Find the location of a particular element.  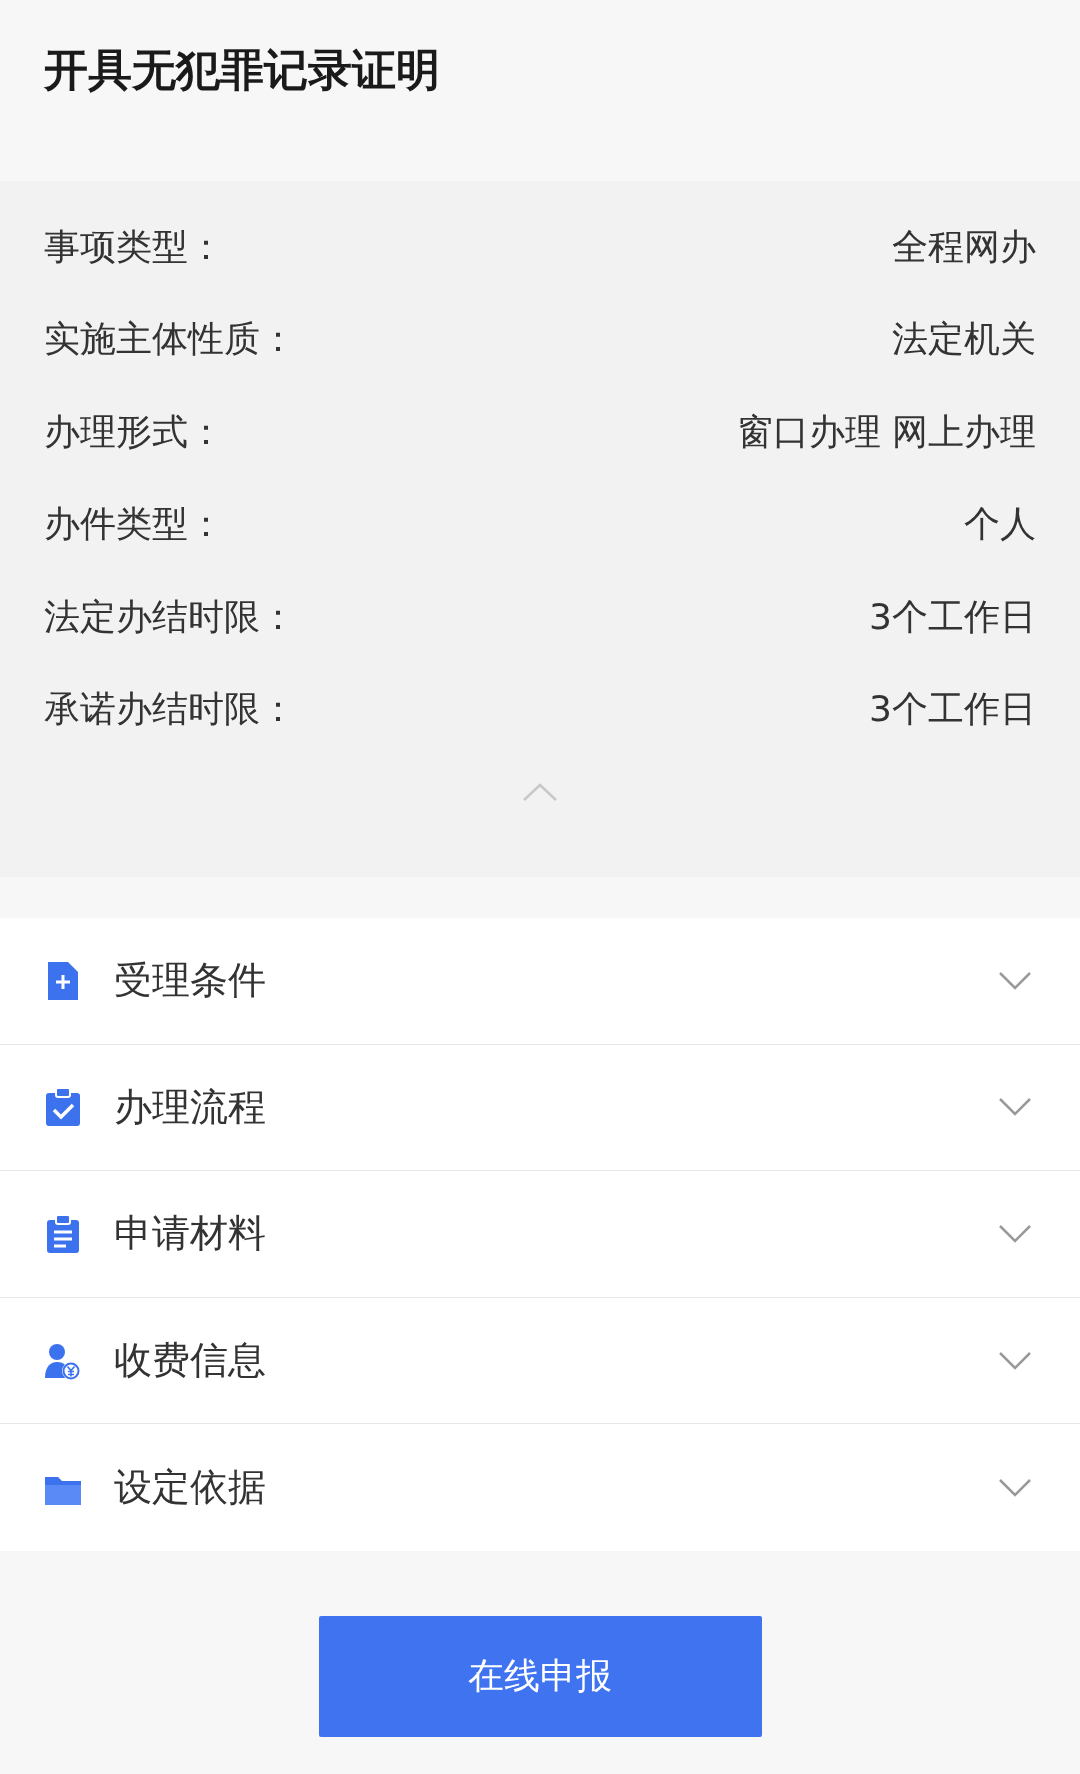

accordion-item: 收费信息 is located at coordinates (540, 1361).